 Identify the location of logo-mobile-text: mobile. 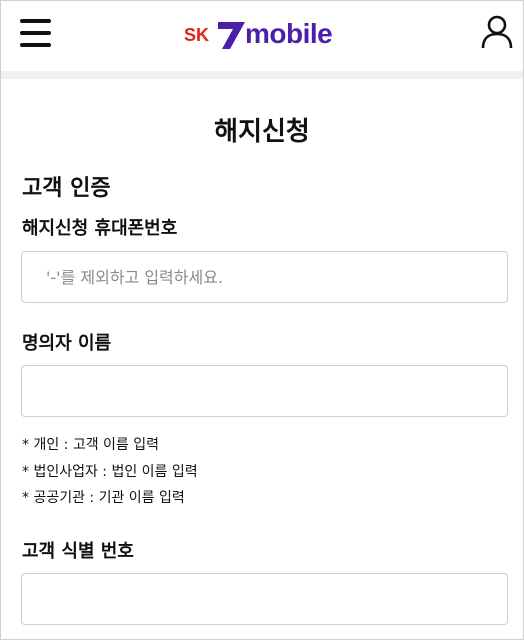
(289, 33).